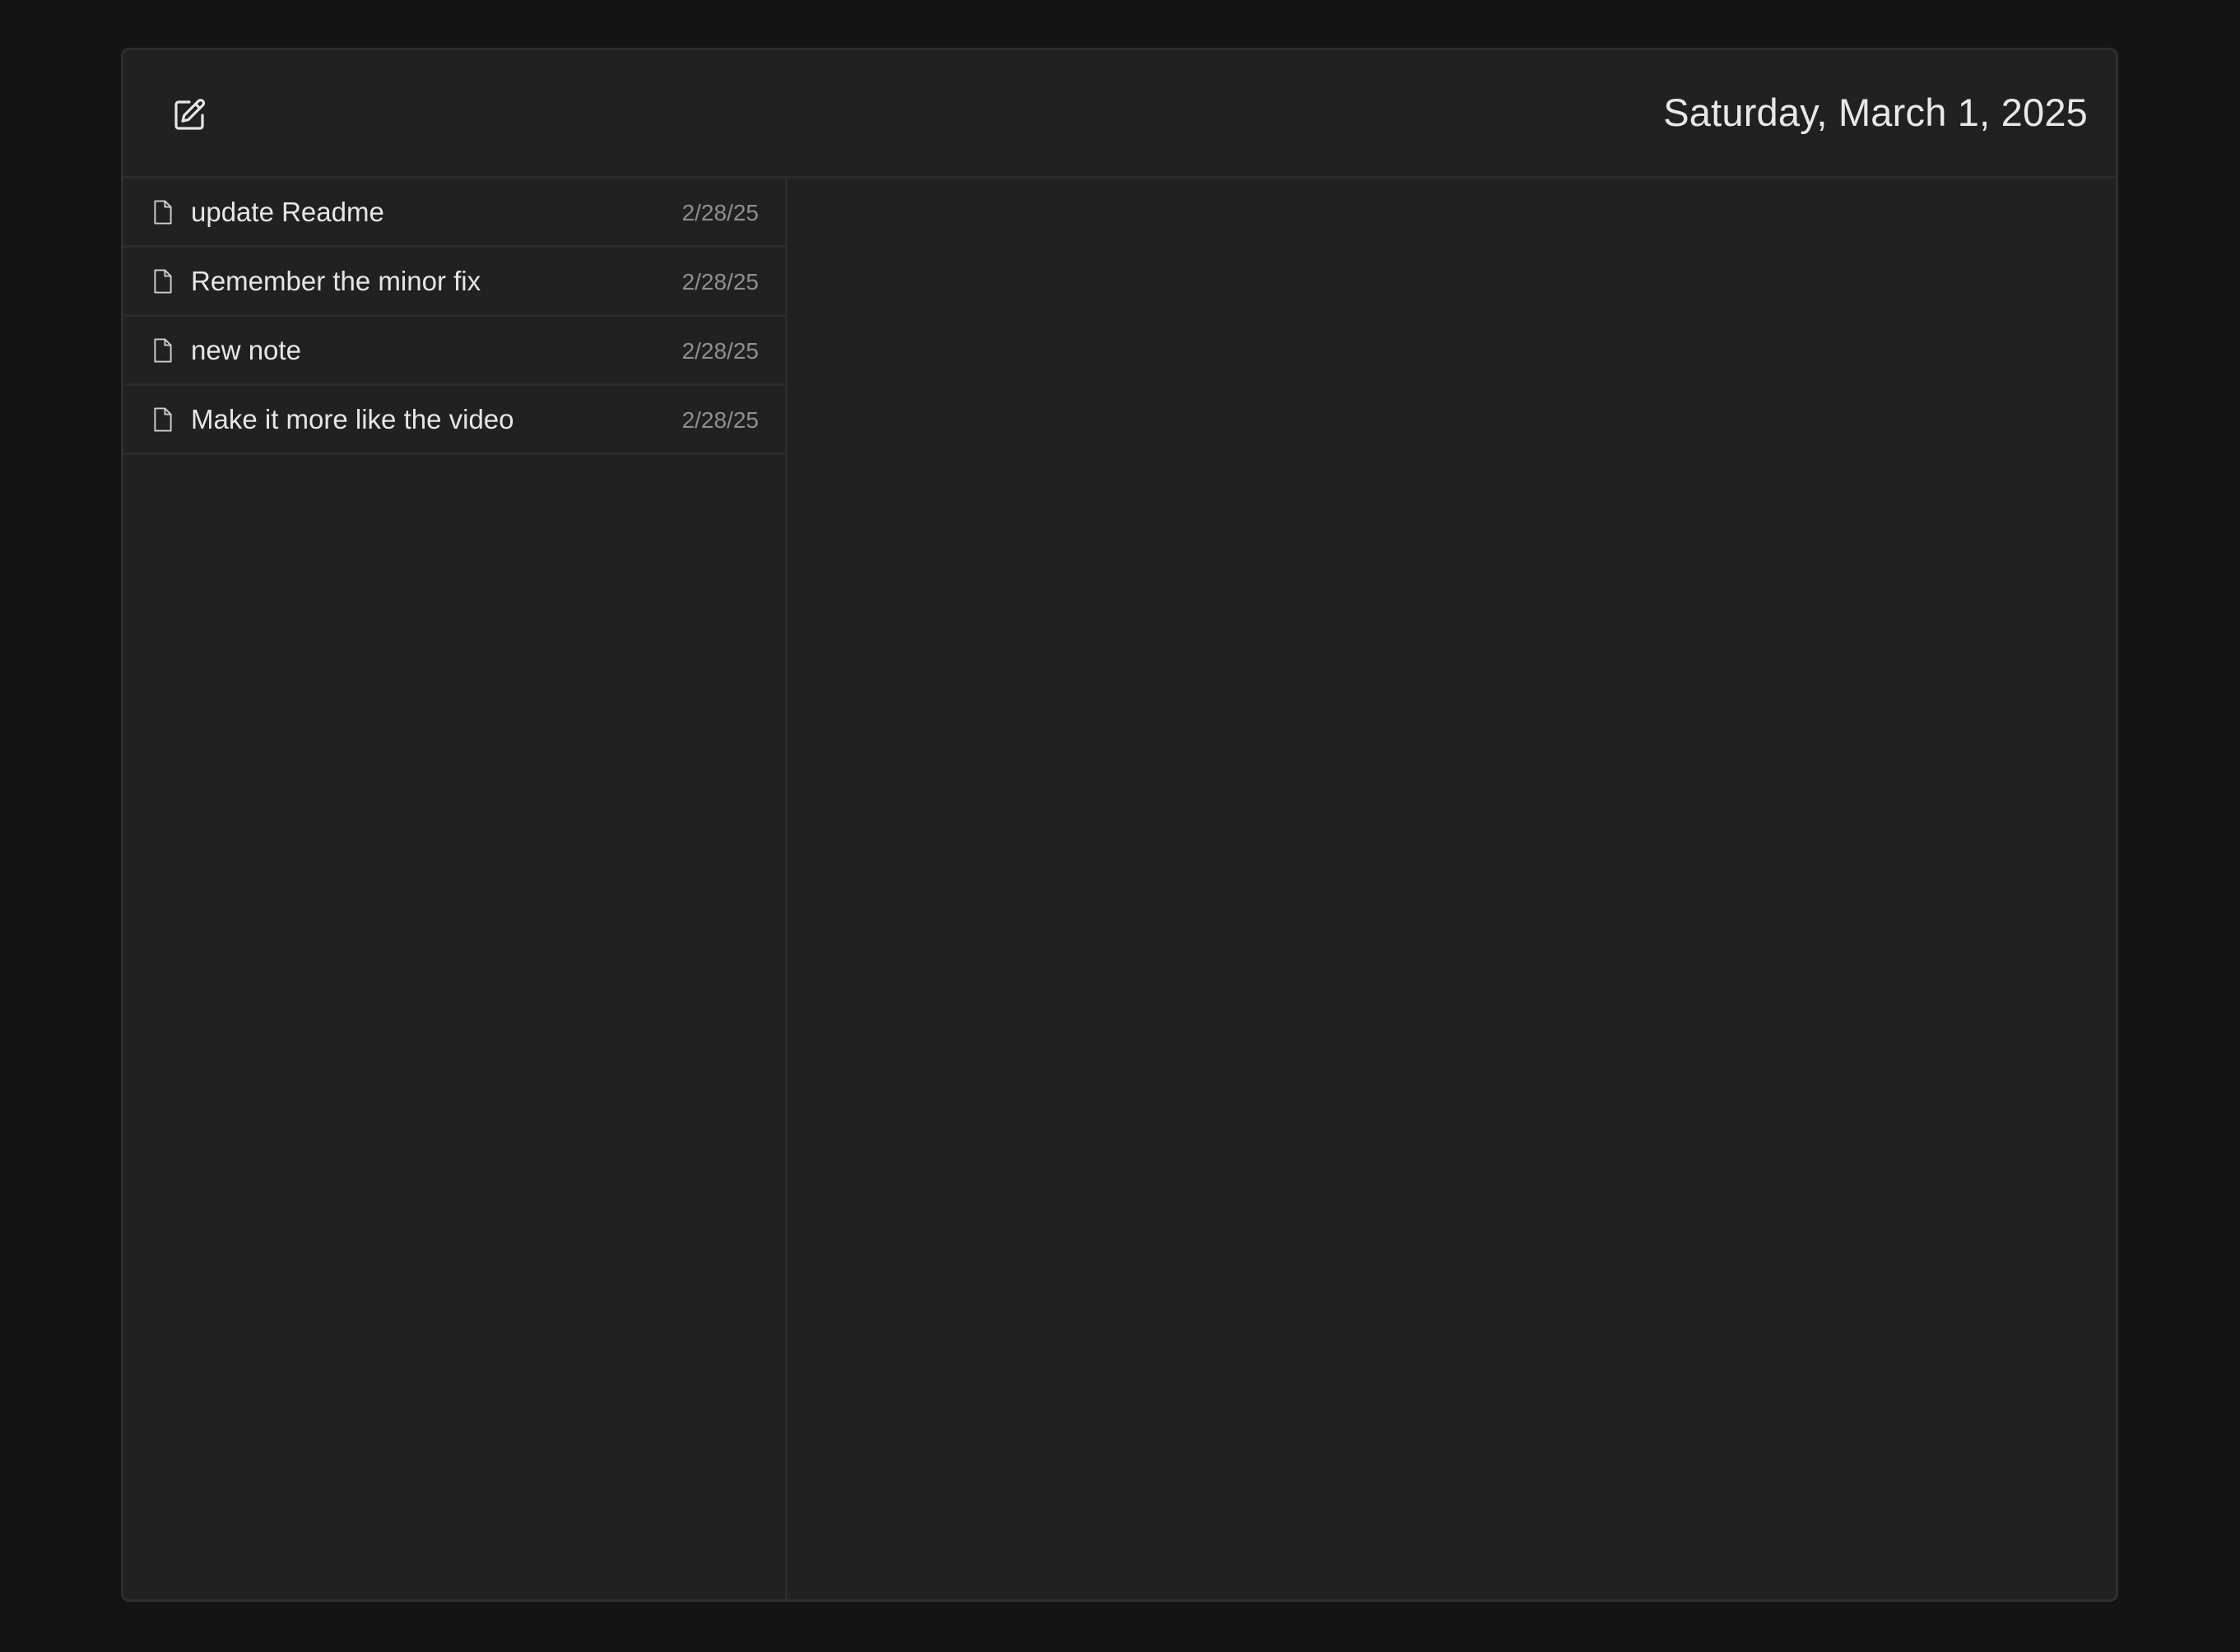 The width and height of the screenshot is (2240, 1652). What do you see at coordinates (246, 350) in the screenshot?
I see `note-title: new note` at bounding box center [246, 350].